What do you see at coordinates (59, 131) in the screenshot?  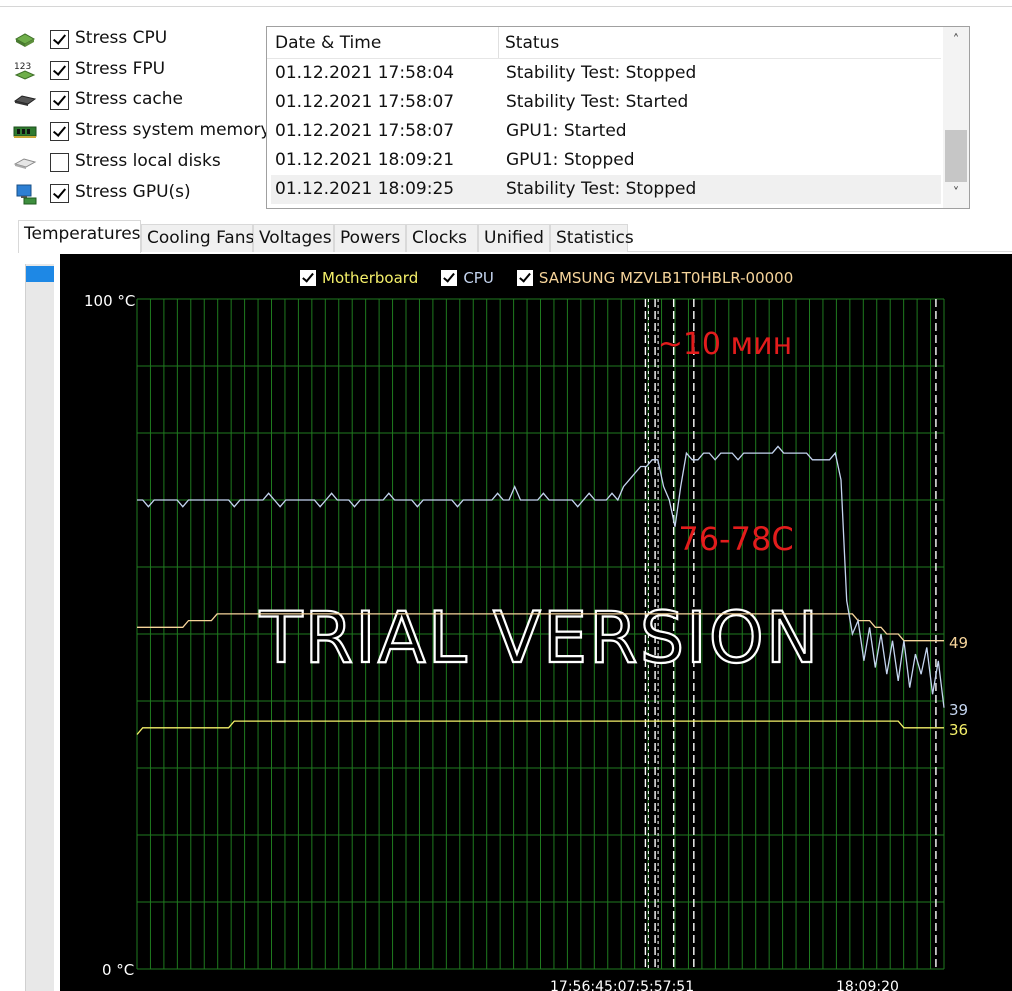 I see `stress-memory-checkbox` at bounding box center [59, 131].